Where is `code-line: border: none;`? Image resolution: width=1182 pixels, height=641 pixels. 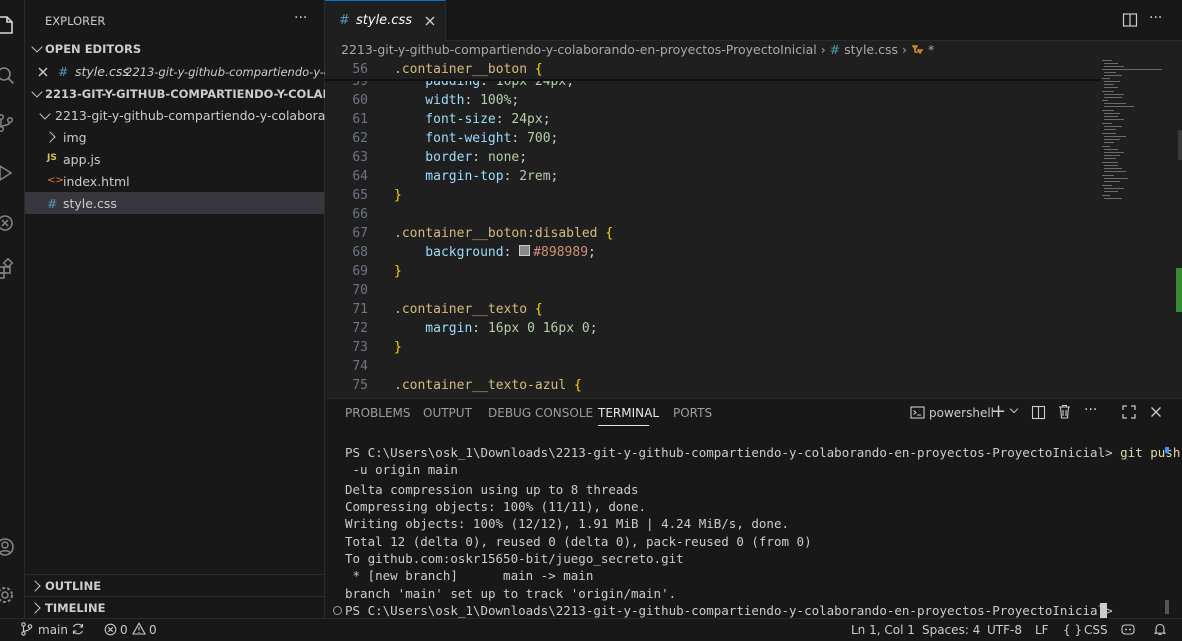
code-line: border: none; is located at coordinates (460, 157).